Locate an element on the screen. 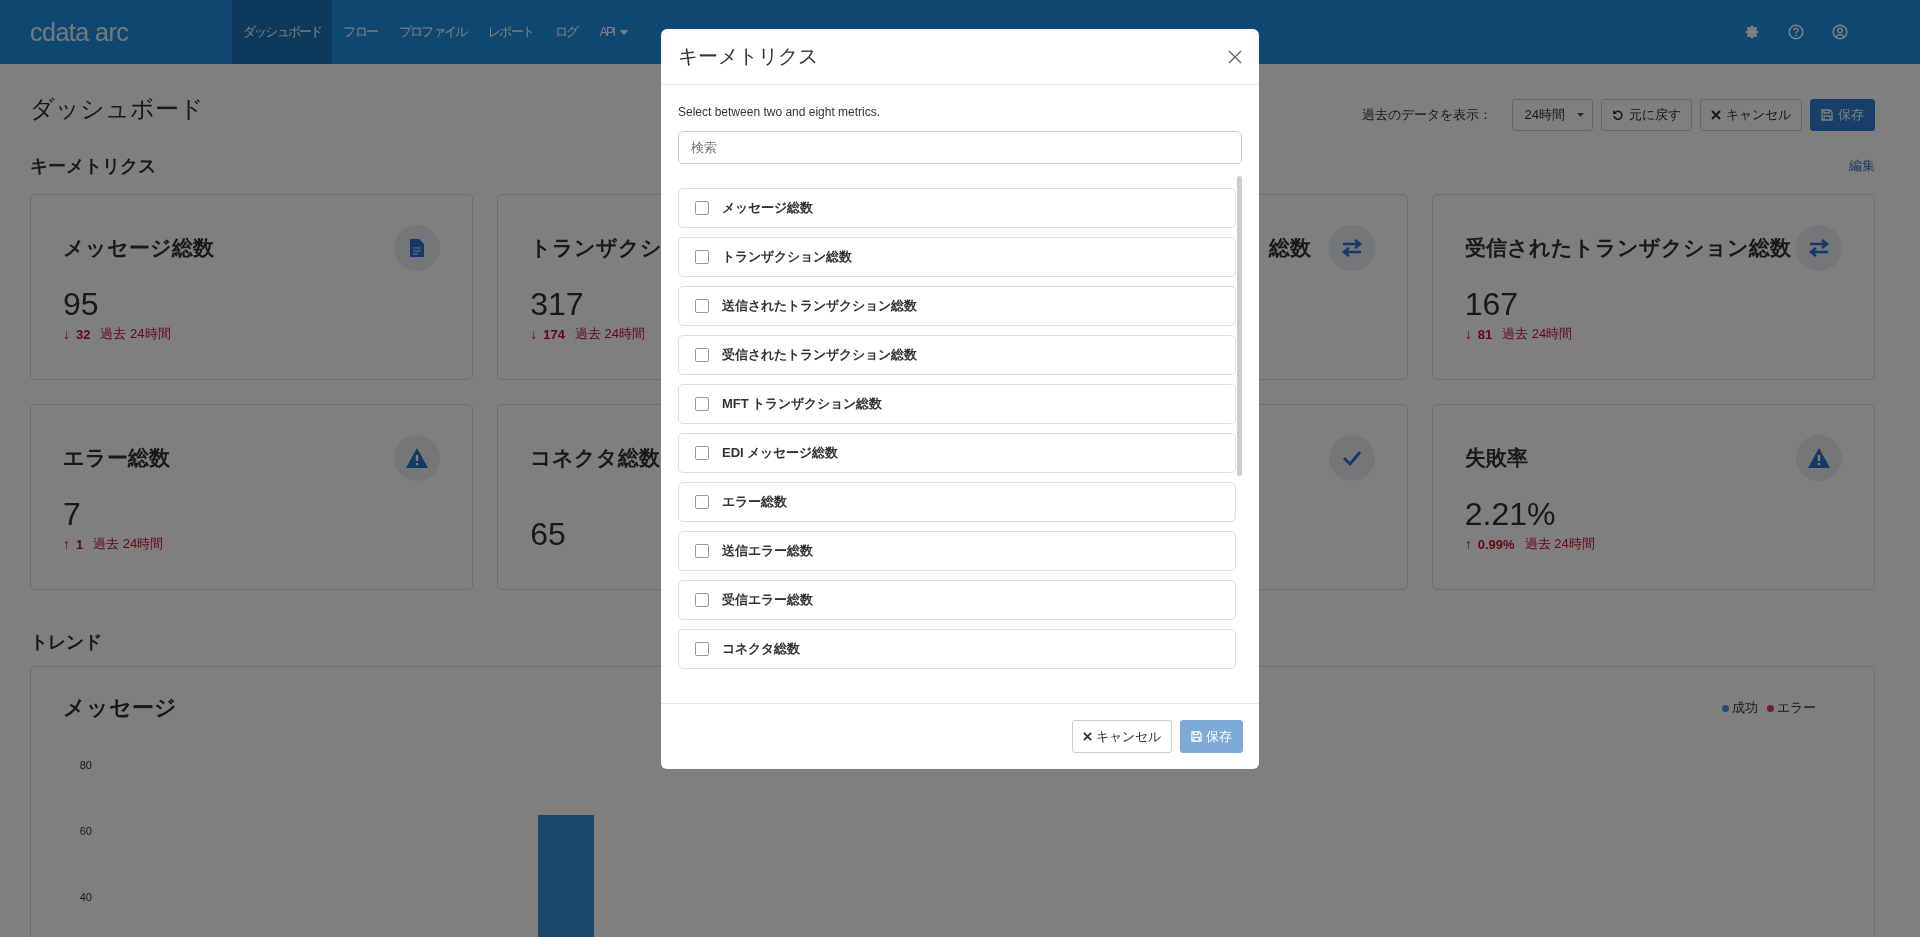  metric-title: トランザクシ is located at coordinates (596, 248).